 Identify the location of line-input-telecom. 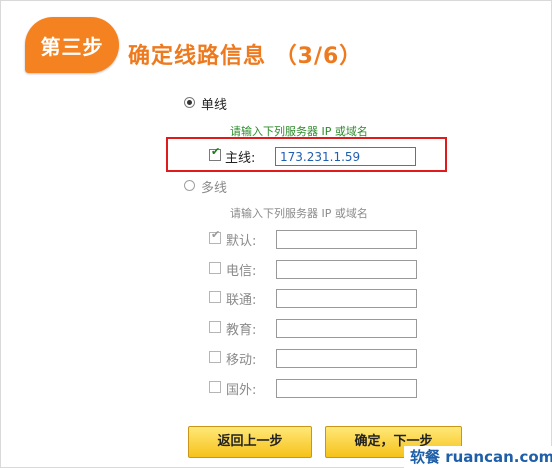
(346, 269).